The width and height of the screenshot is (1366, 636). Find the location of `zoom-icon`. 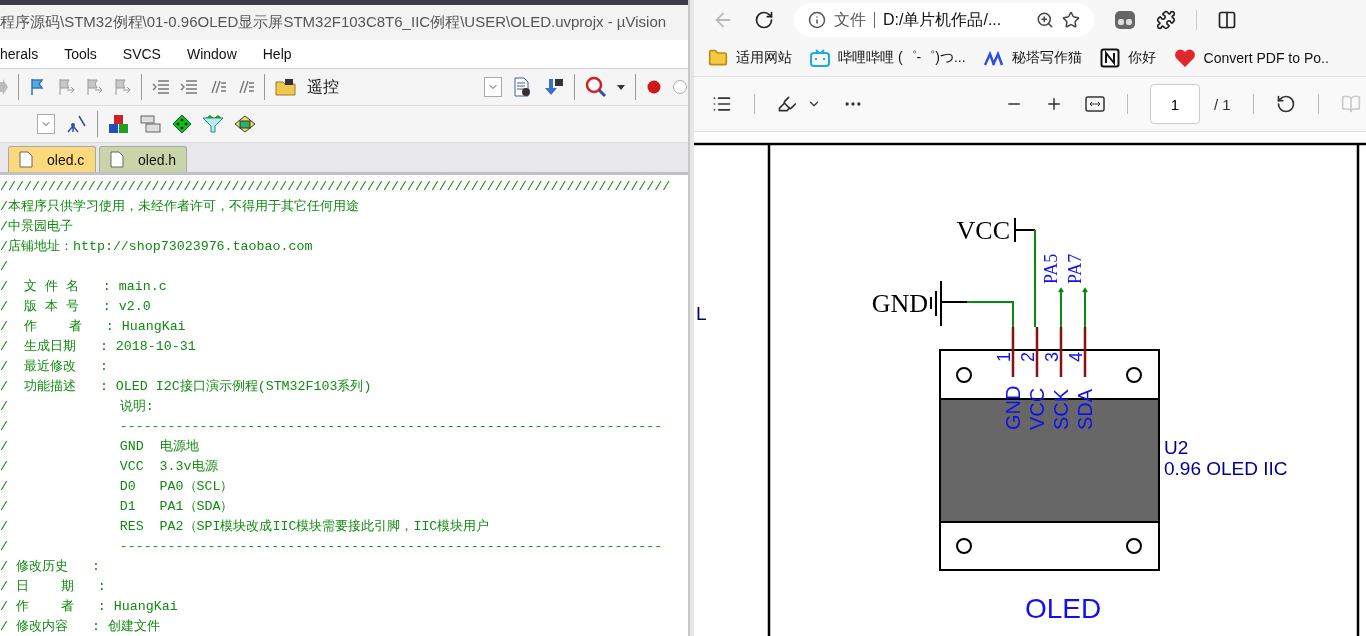

zoom-icon is located at coordinates (1045, 20).